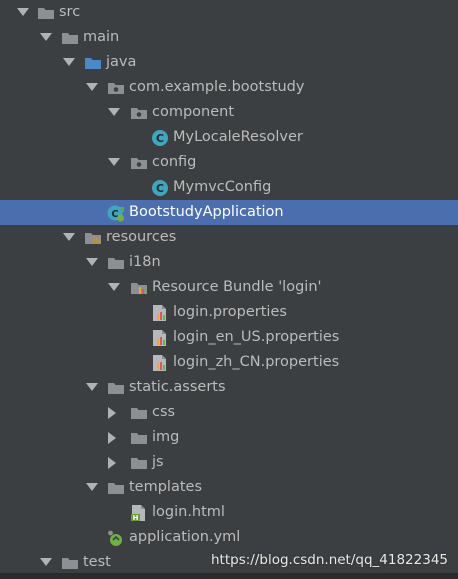  Describe the element at coordinates (229, 462) in the screenshot. I see `tree-row: js` at that location.